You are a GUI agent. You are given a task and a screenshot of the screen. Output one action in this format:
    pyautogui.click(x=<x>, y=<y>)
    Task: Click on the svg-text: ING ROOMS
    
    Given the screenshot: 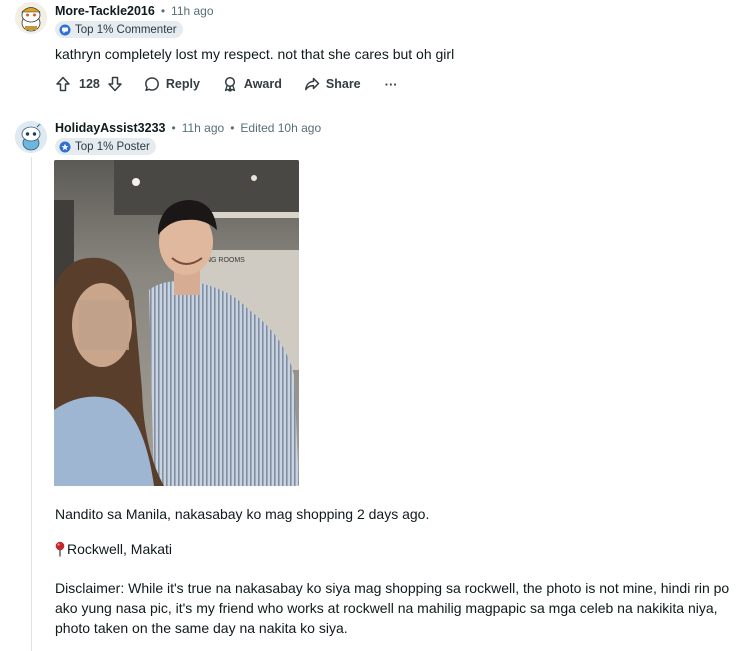 What is the action you would take?
    pyautogui.click(x=224, y=260)
    